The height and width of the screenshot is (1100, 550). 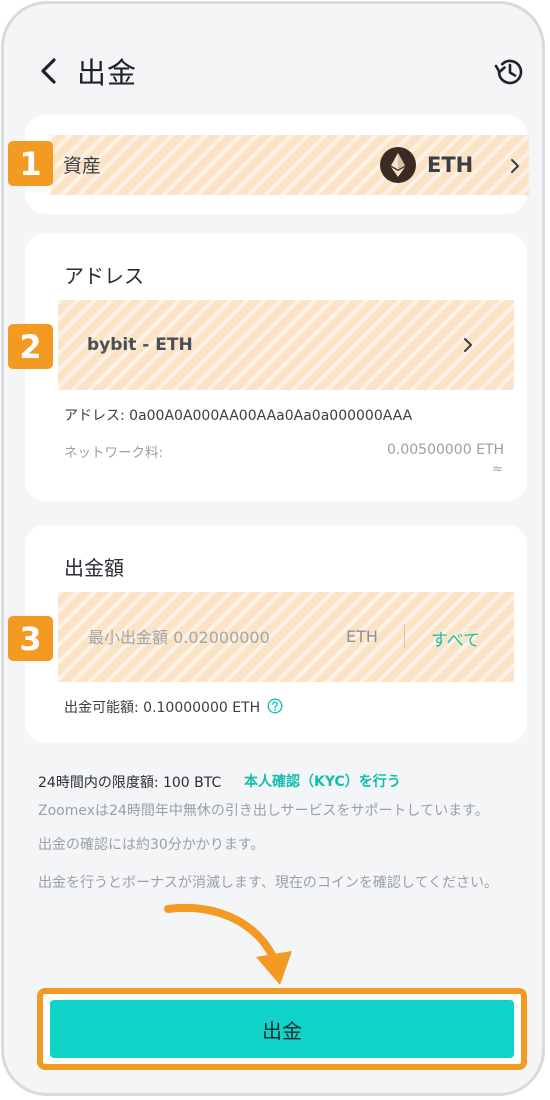 What do you see at coordinates (162, 708) in the screenshot?
I see `available-amount: 出金可能額: 0.10000000 ETH` at bounding box center [162, 708].